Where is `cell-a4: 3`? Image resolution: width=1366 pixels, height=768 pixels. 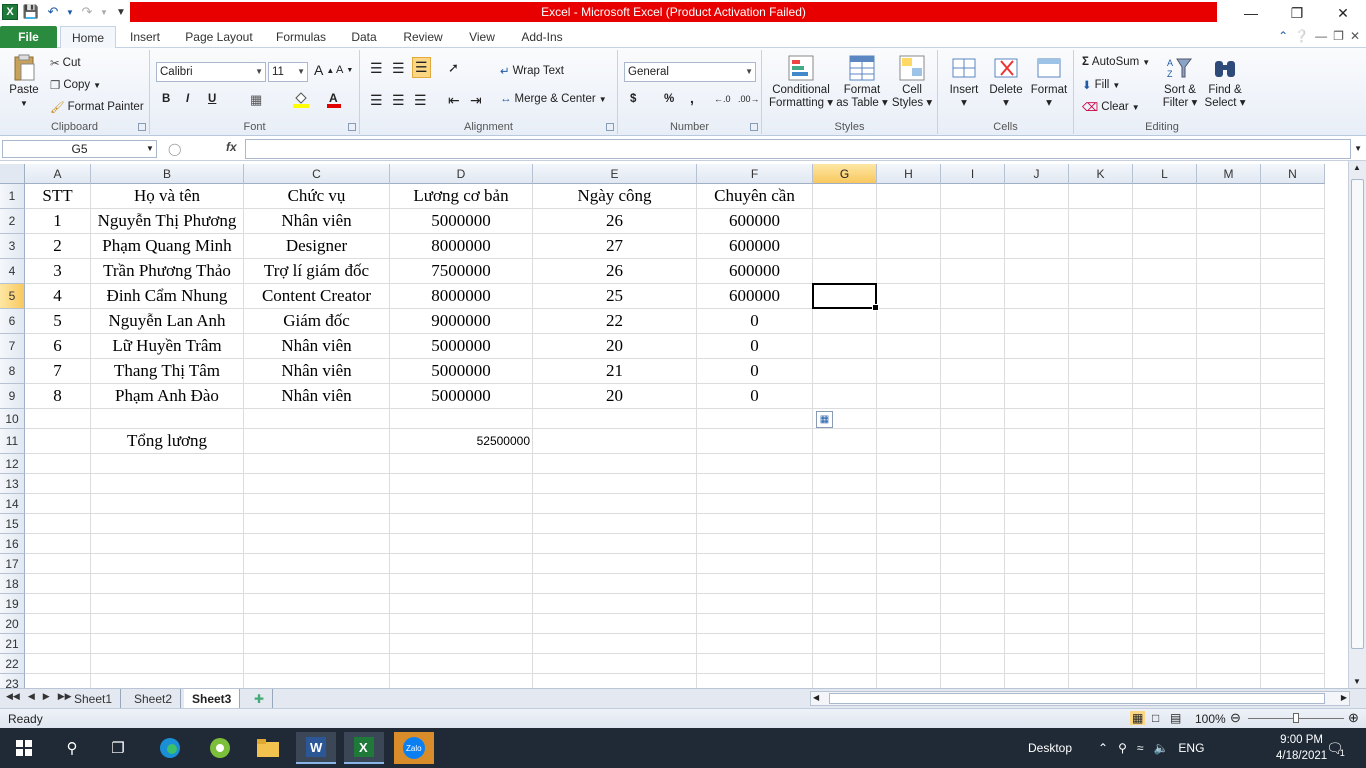
cell-a4: 3 is located at coordinates (58, 271).